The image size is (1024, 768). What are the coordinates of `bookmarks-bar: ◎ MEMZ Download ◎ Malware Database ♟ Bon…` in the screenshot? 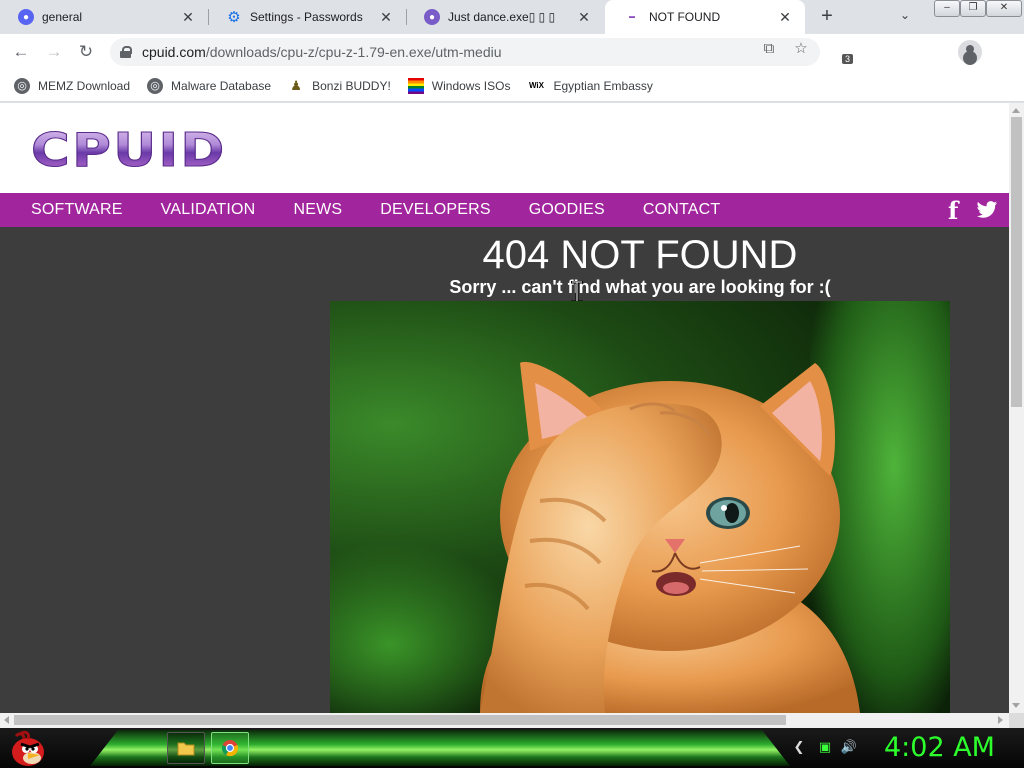 It's located at (512, 86).